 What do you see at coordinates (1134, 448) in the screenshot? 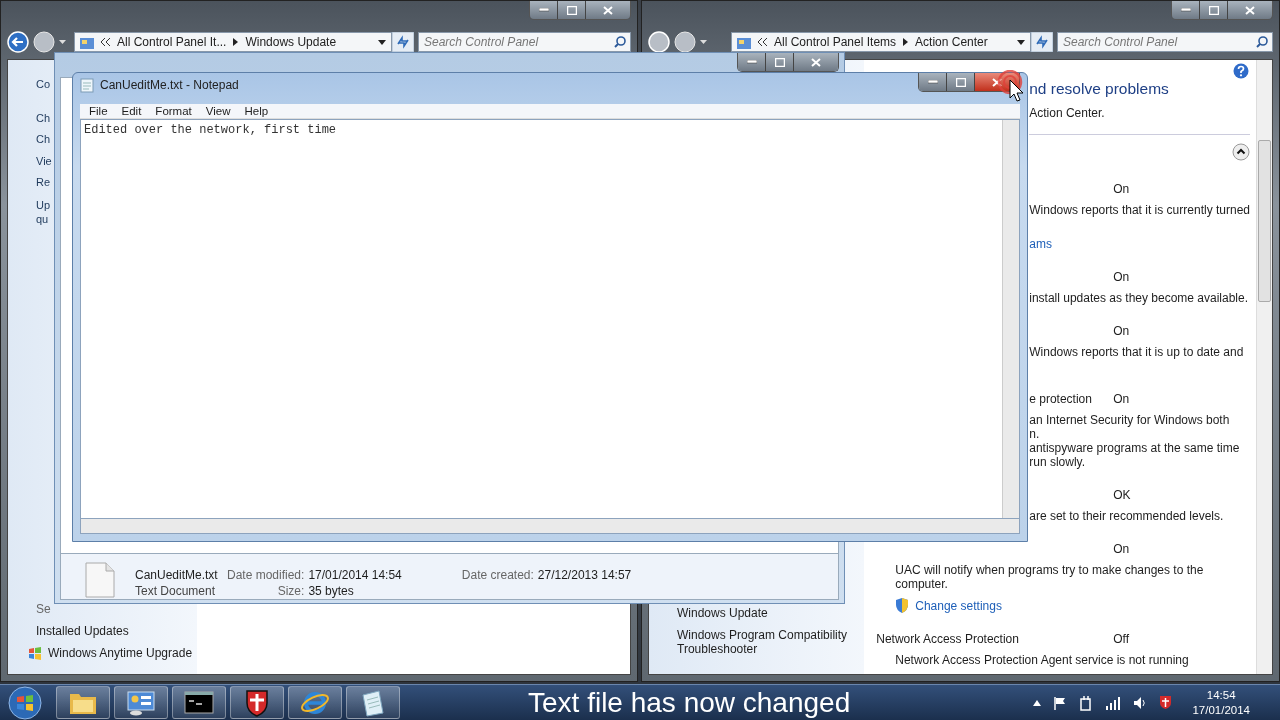
I see `status-description: antispyware programs at the same time` at bounding box center [1134, 448].